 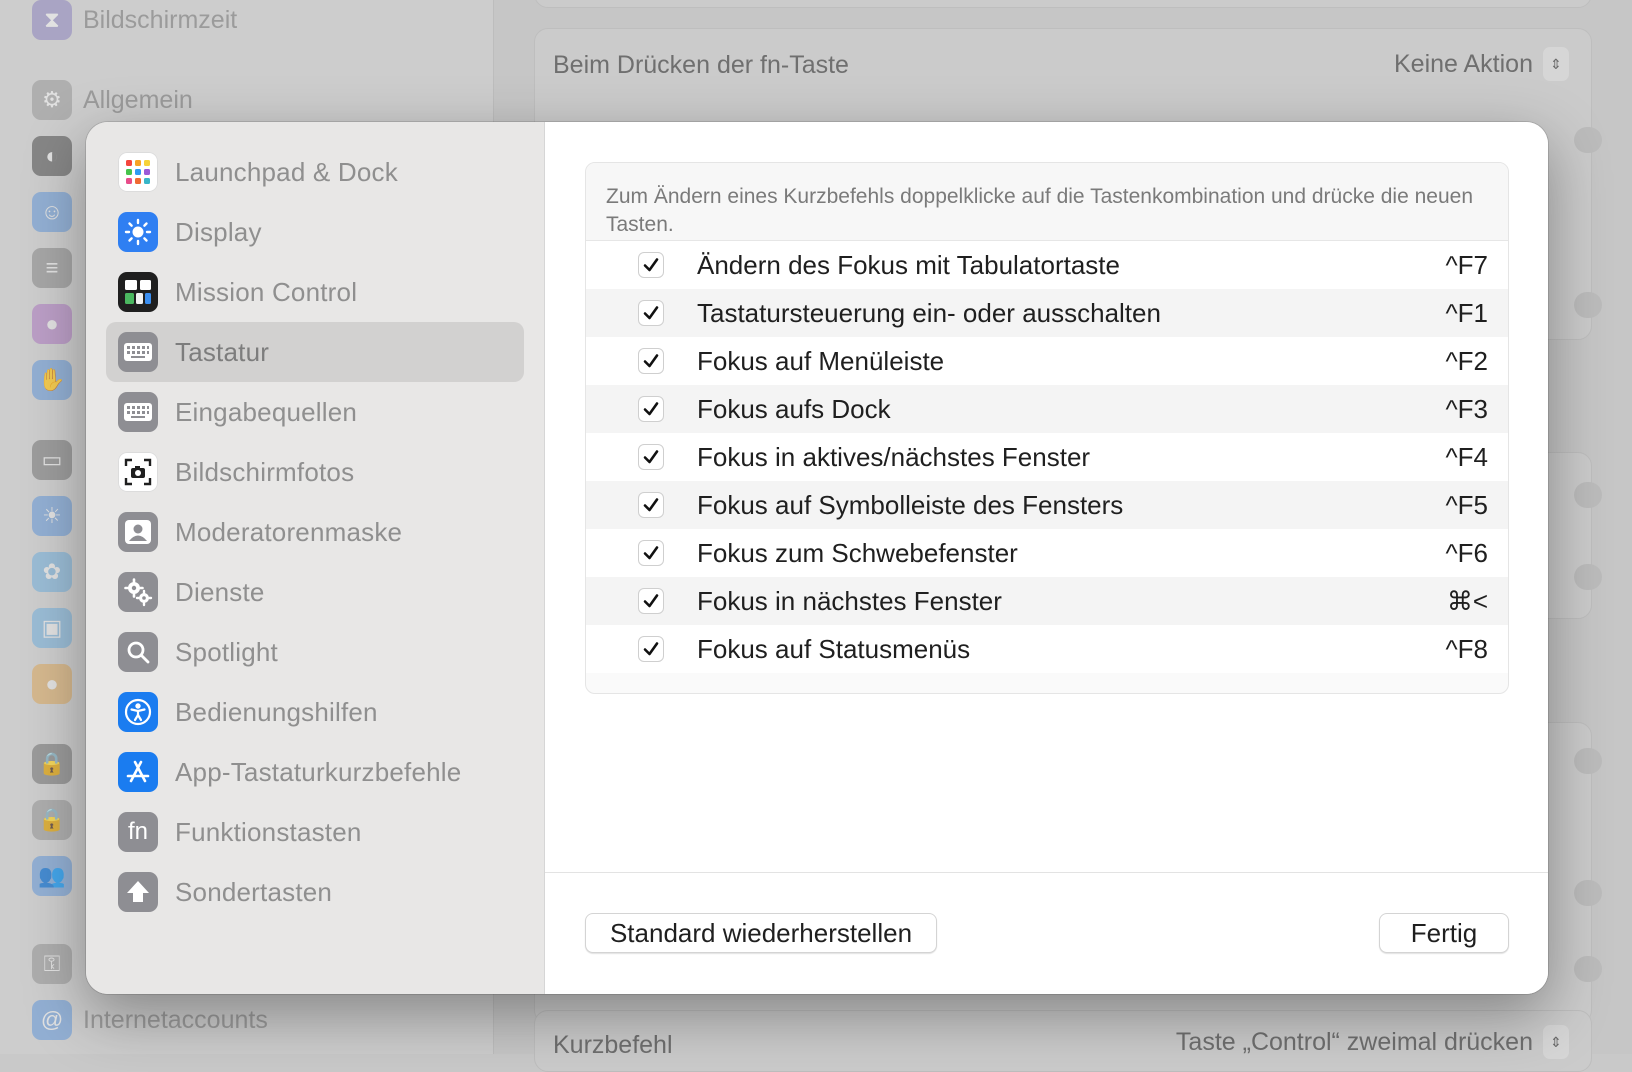 I want to click on shortcut-keys: ^F2, so click(x=1466, y=361).